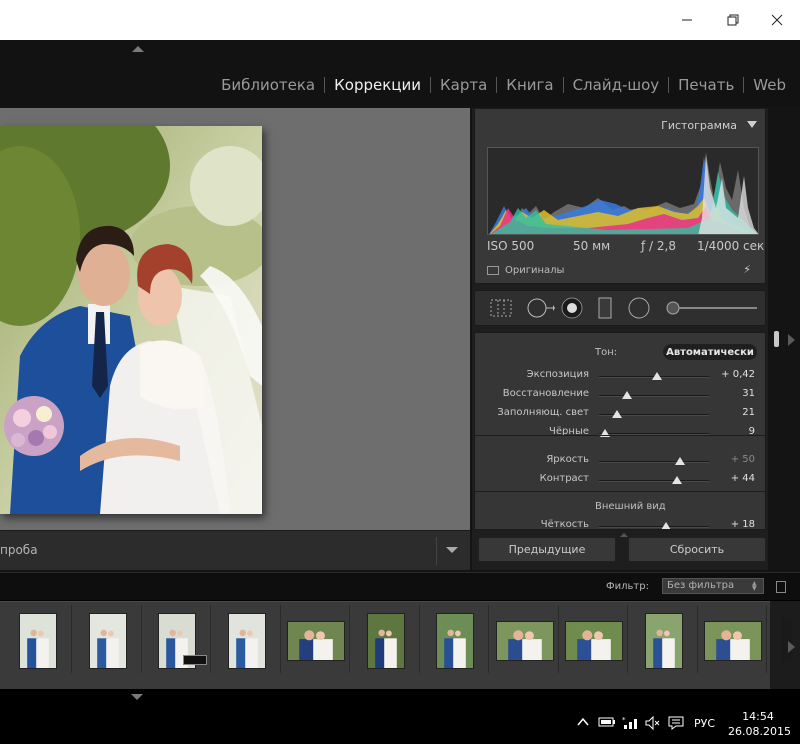  I want to click on collapse-top-arrow-icon, so click(138, 49).